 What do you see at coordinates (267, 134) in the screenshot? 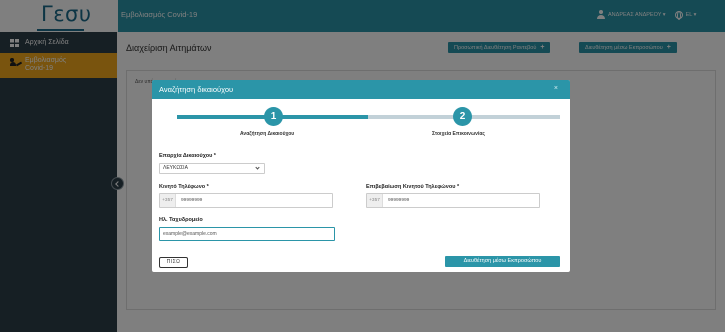
I see `step-1-label: Αναζήτηση Δικαιούχου` at bounding box center [267, 134].